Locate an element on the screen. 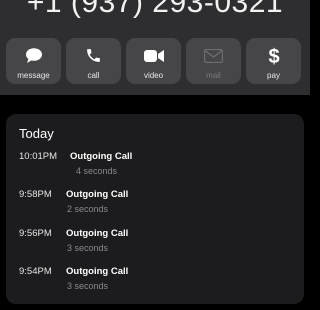  message-button: message is located at coordinates (33, 61).